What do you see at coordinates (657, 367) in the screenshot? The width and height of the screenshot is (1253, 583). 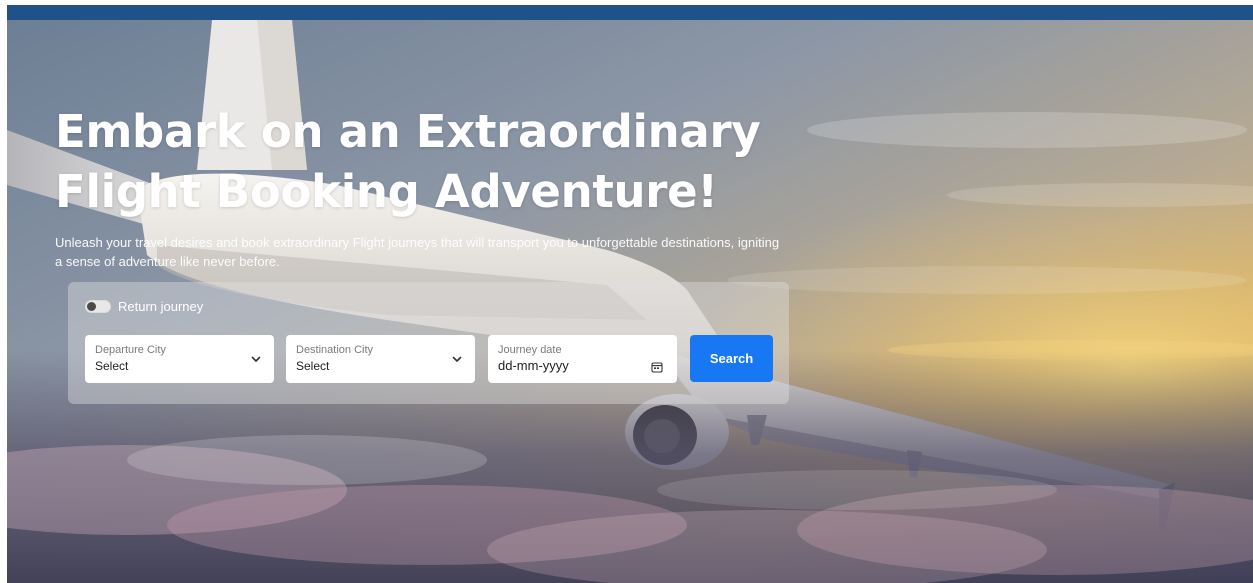 I see `calendar-icon` at bounding box center [657, 367].